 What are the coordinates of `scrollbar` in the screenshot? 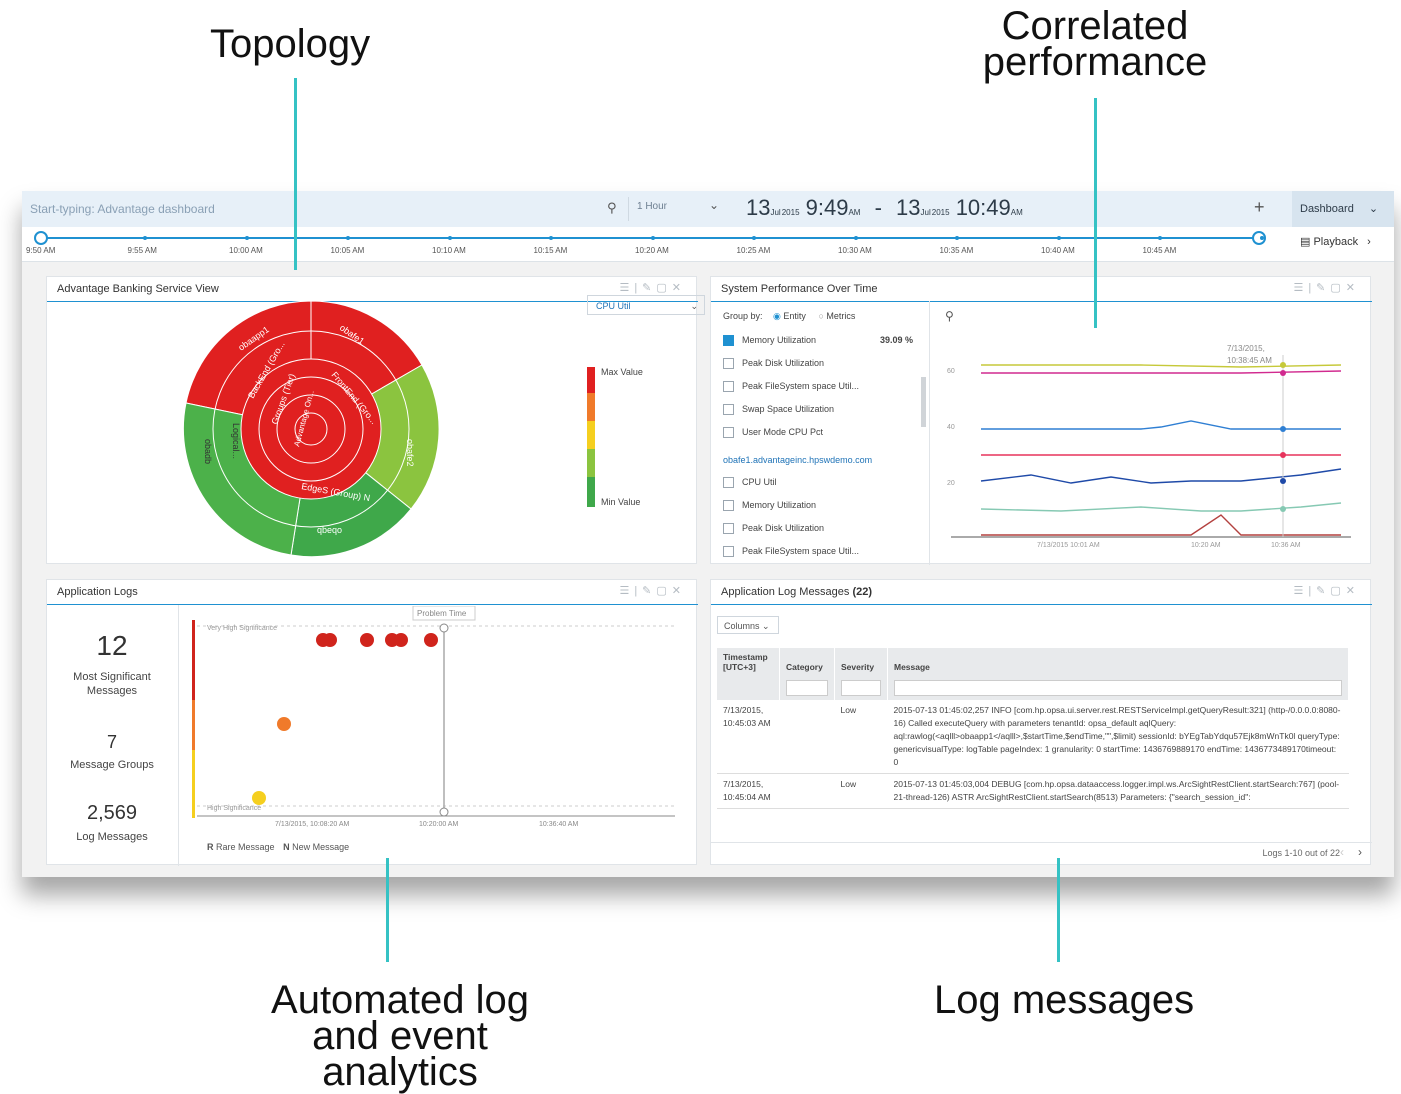 It's located at (923, 402).